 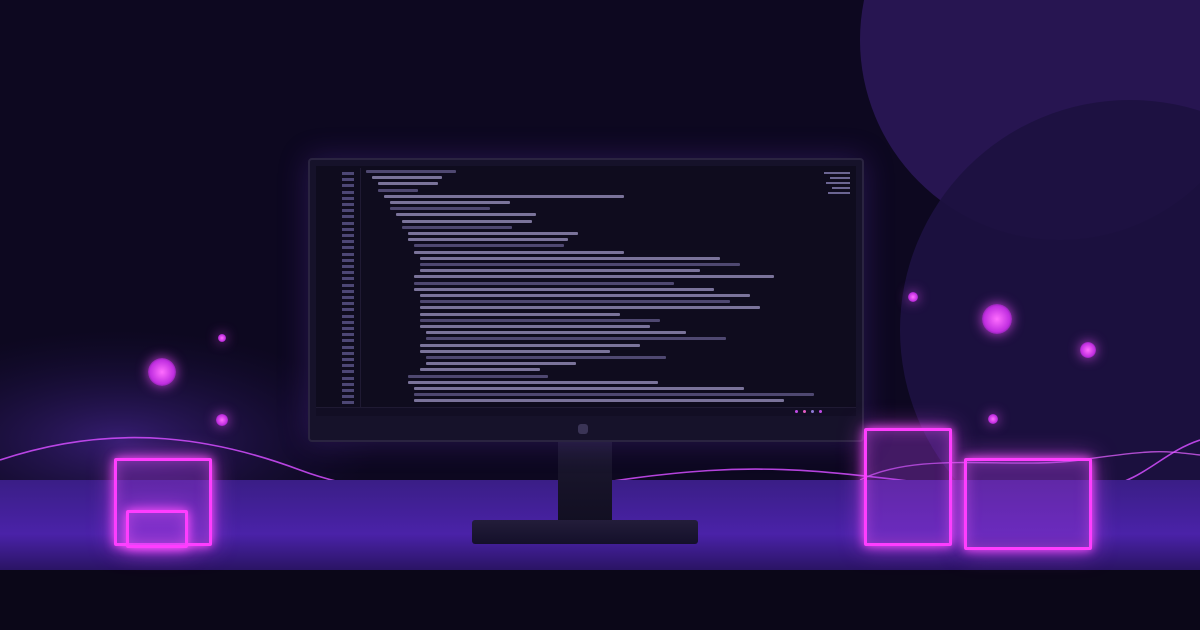 I want to click on neon-cube-left-front, so click(x=157, y=529).